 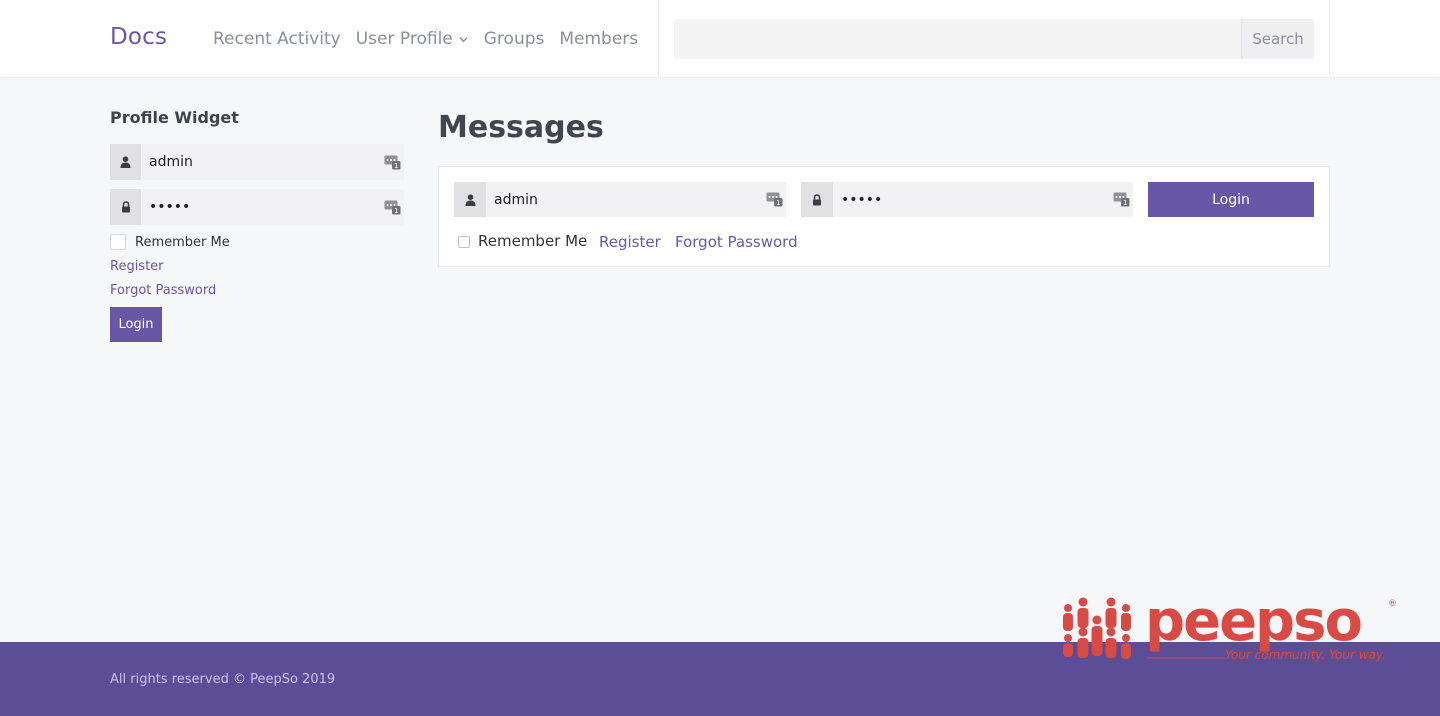 I want to click on sidebar-password-field: ••••• 1, so click(x=257, y=207).